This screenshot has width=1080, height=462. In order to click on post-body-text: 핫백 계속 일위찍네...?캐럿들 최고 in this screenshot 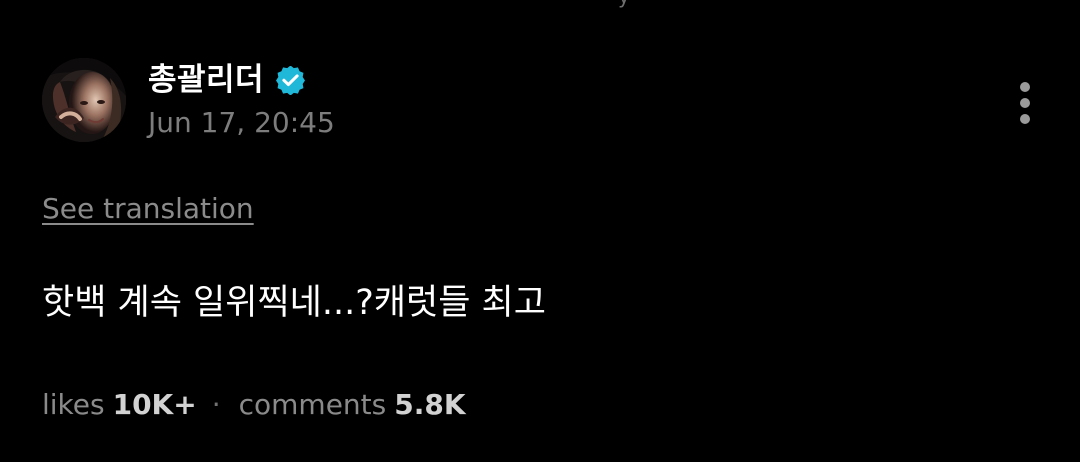, I will do `click(294, 303)`.